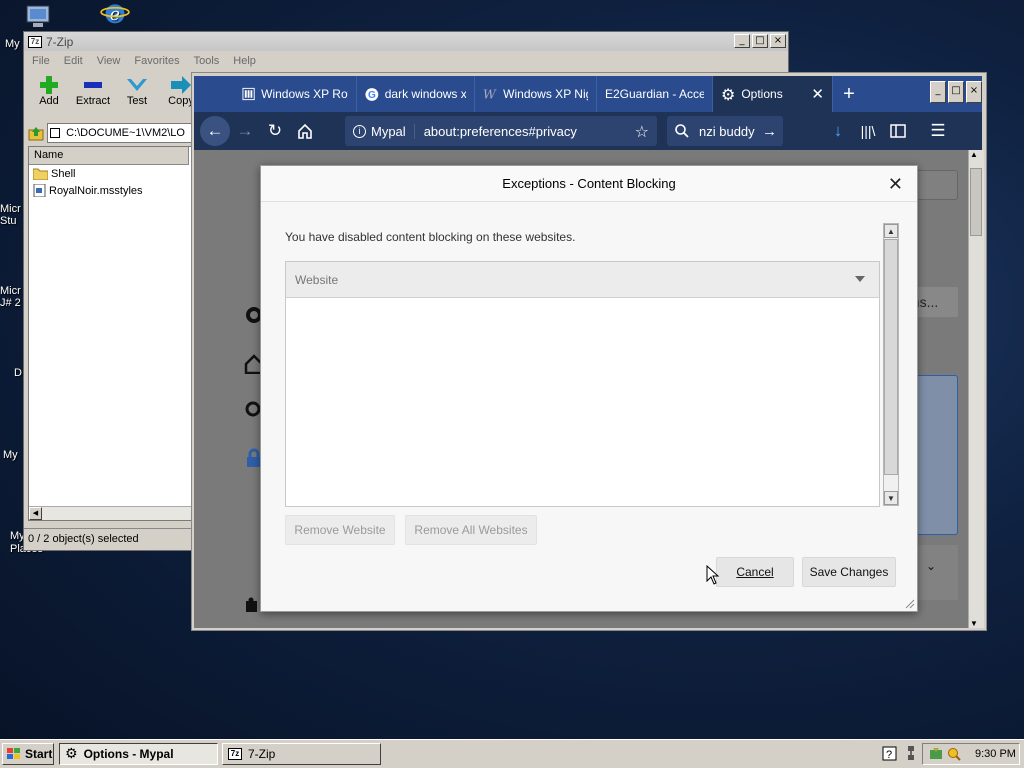 The height and width of the screenshot is (768, 1024). Describe the element at coordinates (28, 754) in the screenshot. I see `start-button: Start` at that location.